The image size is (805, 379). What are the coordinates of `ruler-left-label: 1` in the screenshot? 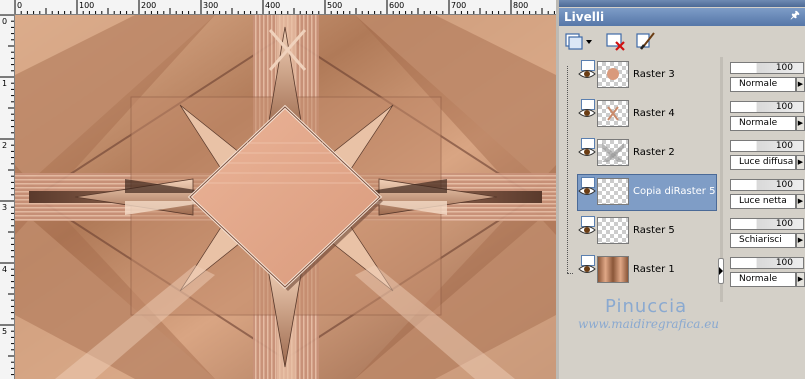 It's located at (5, 83).